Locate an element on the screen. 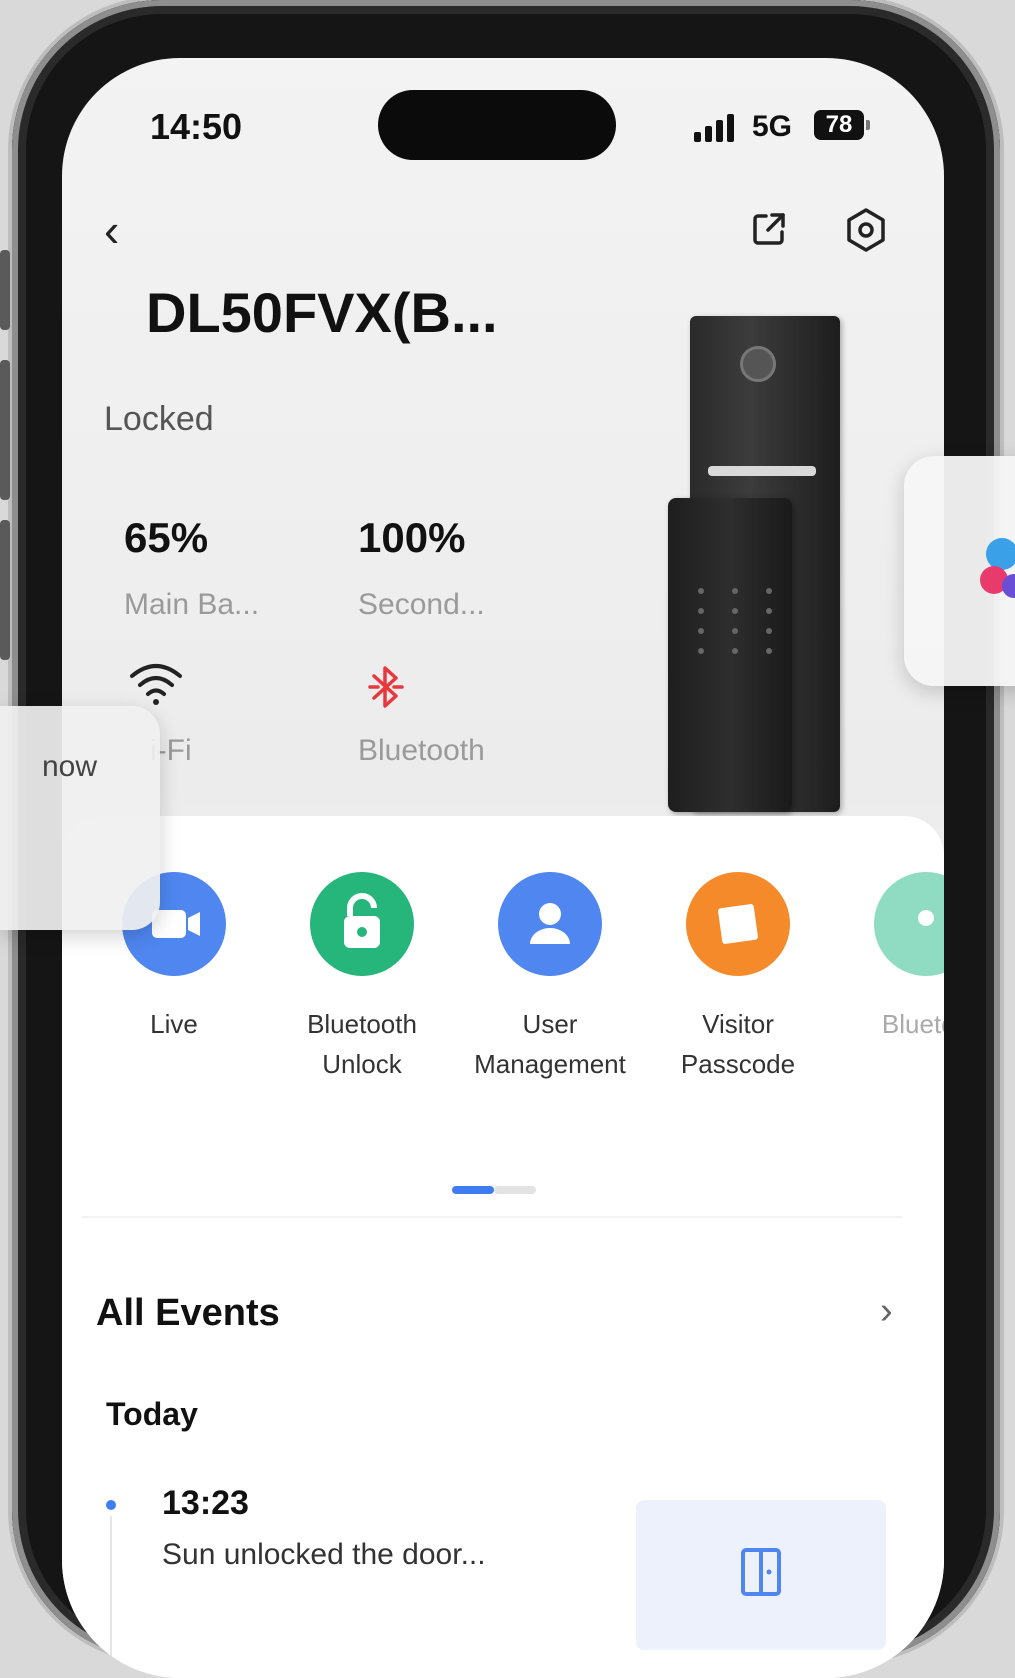  wifi-icon is located at coordinates (156, 686).